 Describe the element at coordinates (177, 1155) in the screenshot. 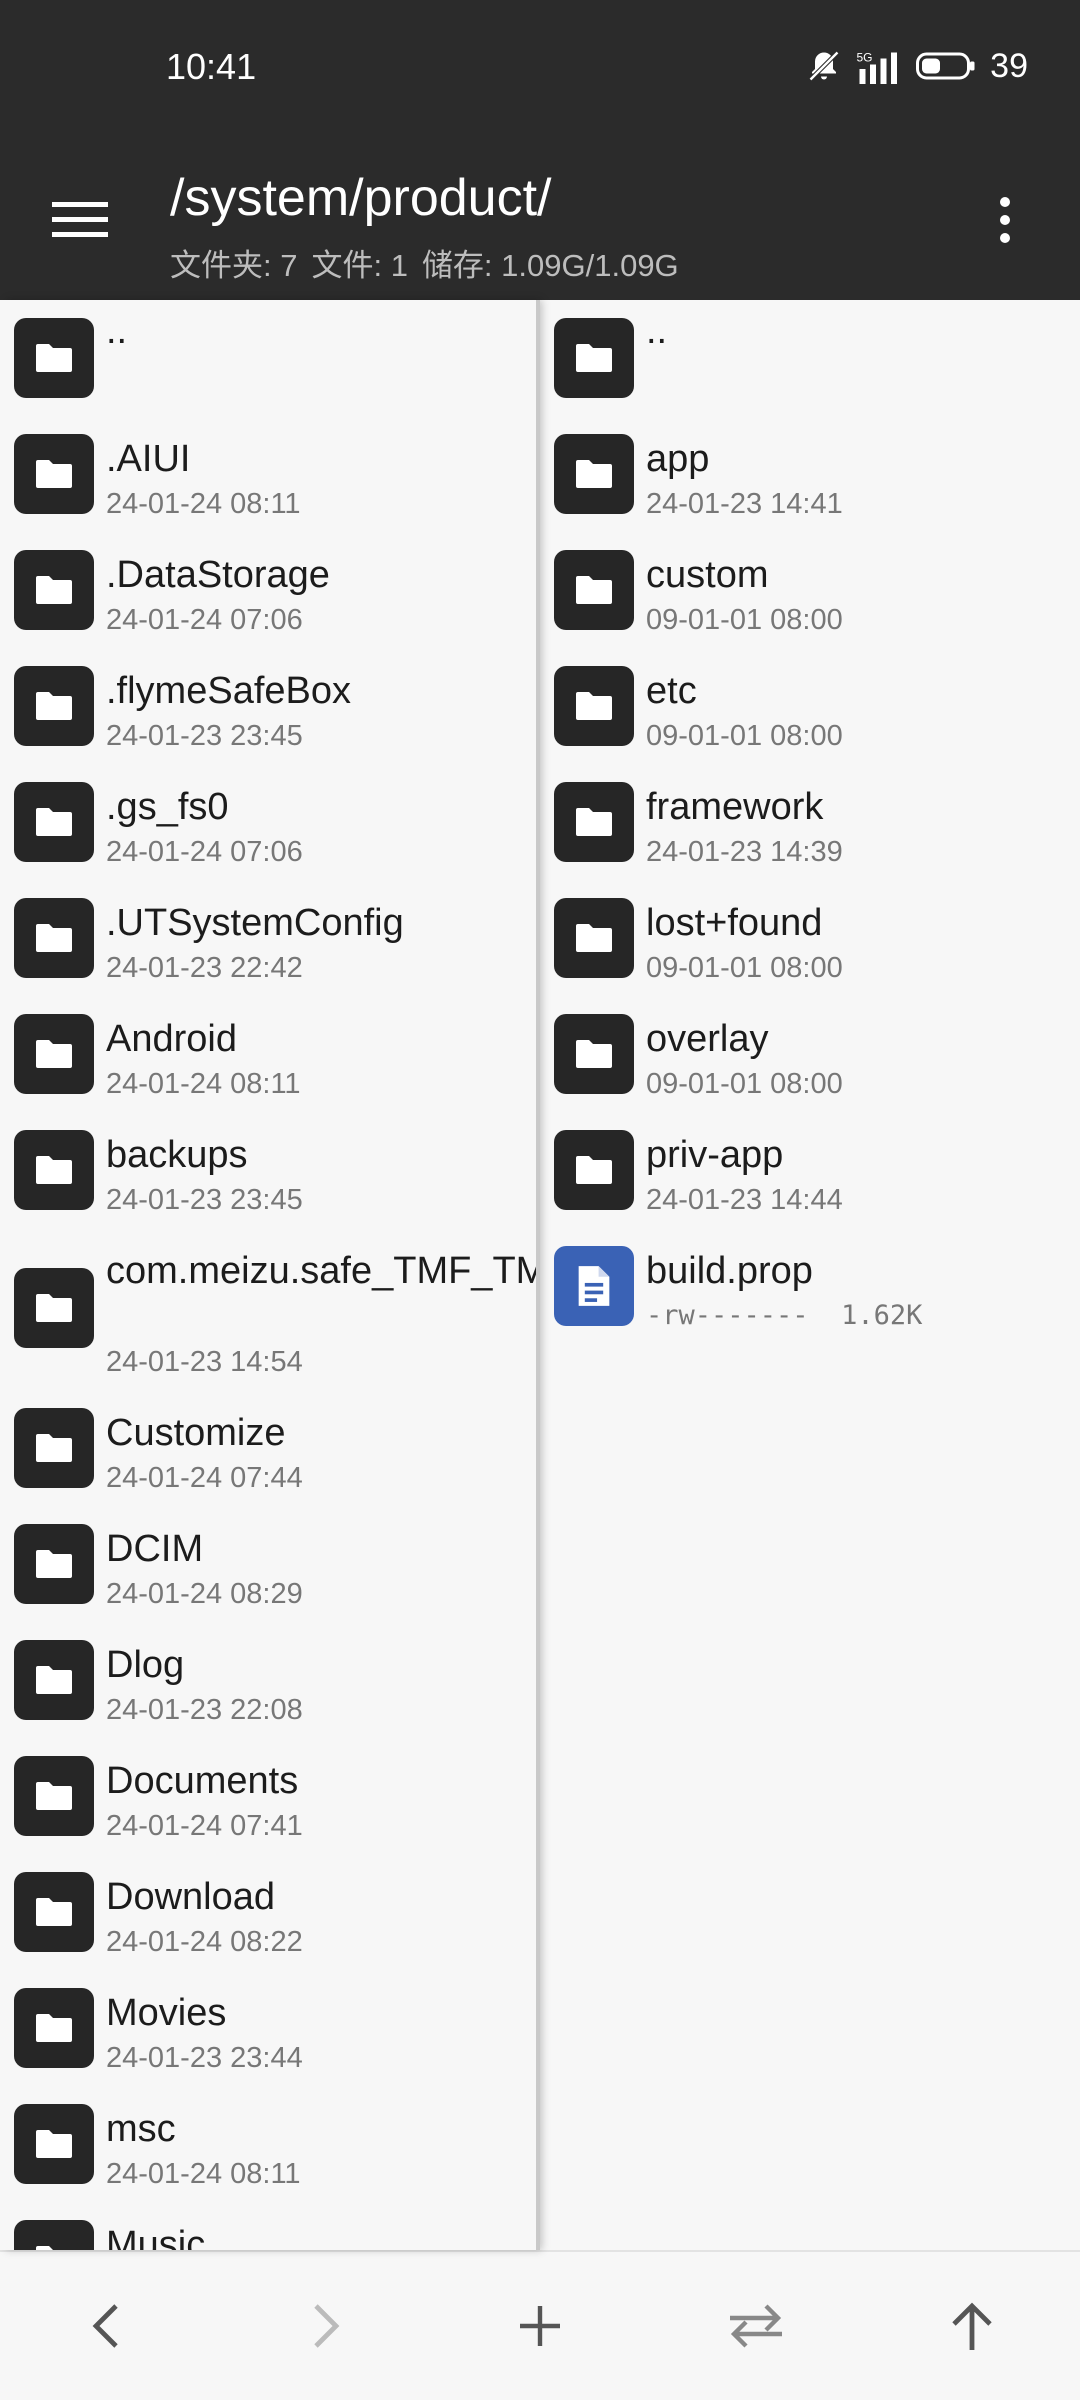

I see `item-name: backups` at that location.